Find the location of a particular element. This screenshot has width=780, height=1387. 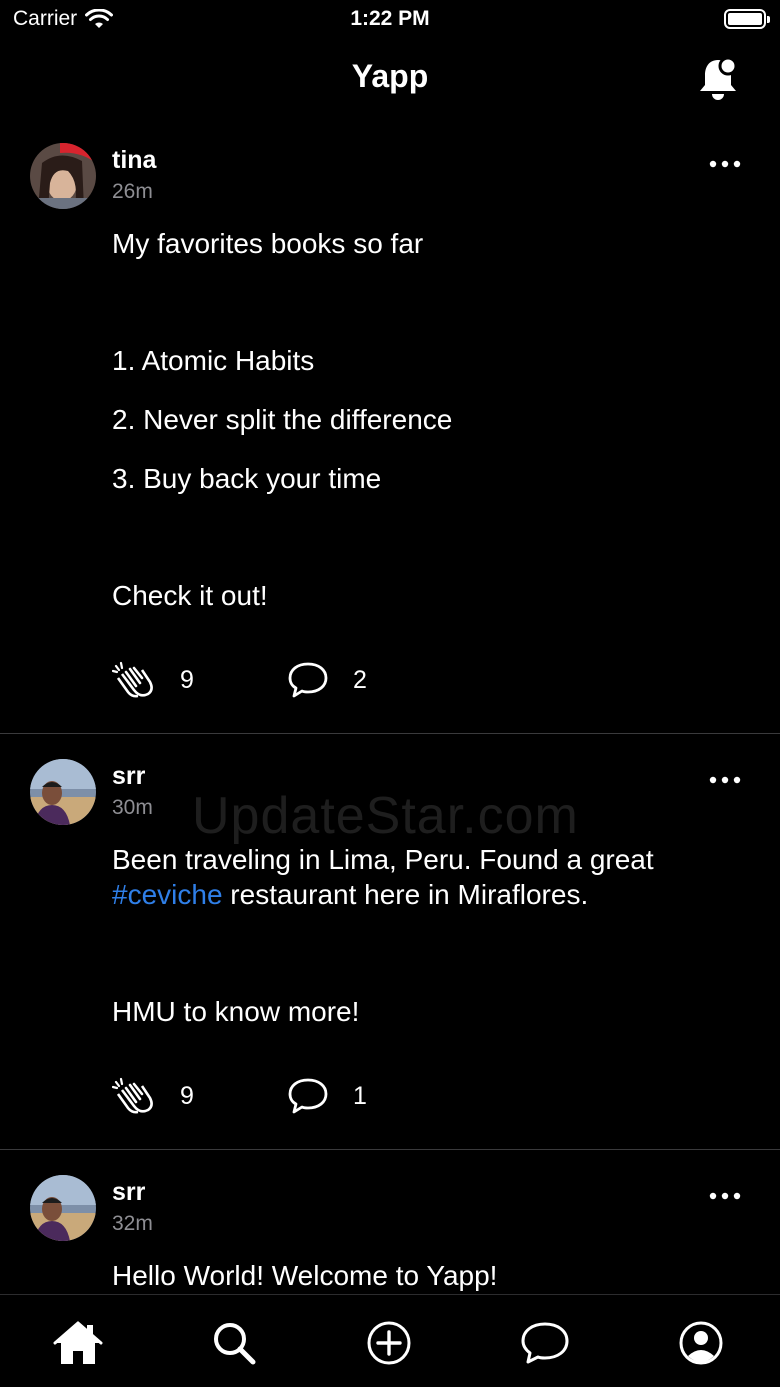

notification-bell-icon is located at coordinates (718, 79).